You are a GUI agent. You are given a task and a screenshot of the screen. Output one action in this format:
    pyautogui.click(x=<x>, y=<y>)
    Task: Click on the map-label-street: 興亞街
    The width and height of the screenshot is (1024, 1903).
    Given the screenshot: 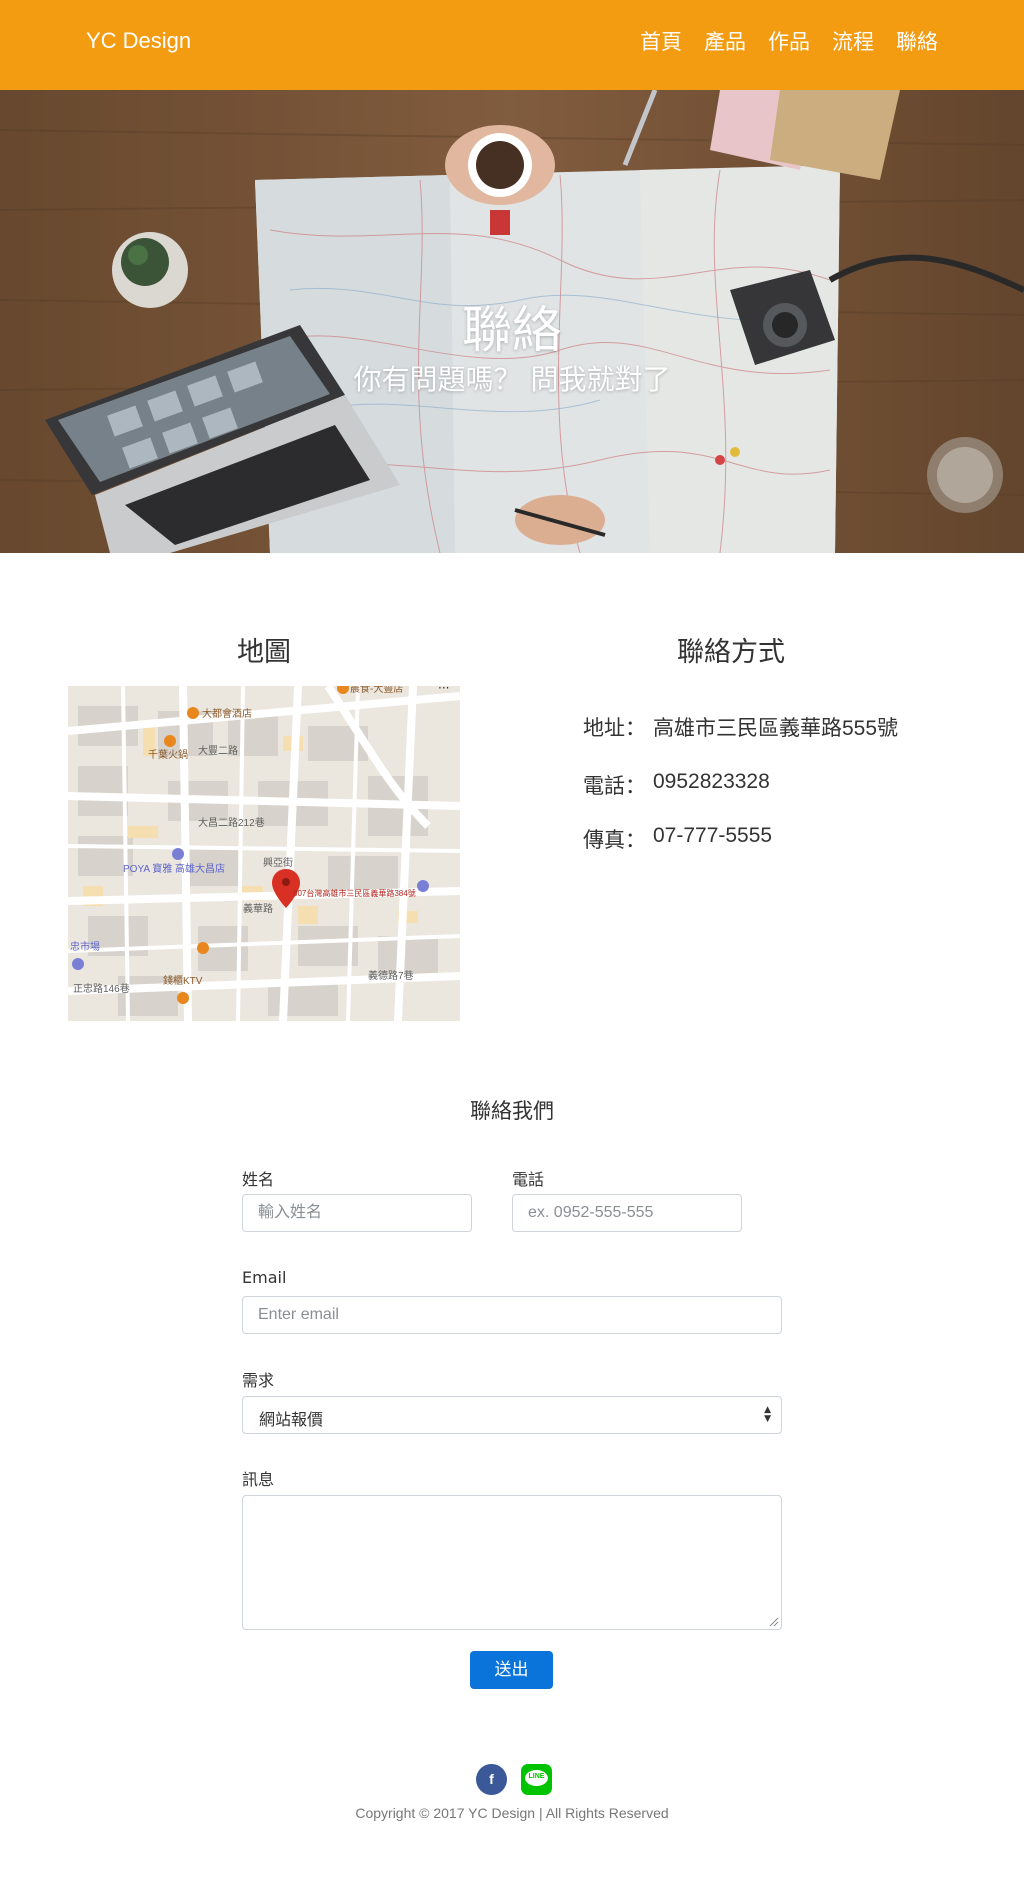 What is the action you would take?
    pyautogui.click(x=278, y=862)
    